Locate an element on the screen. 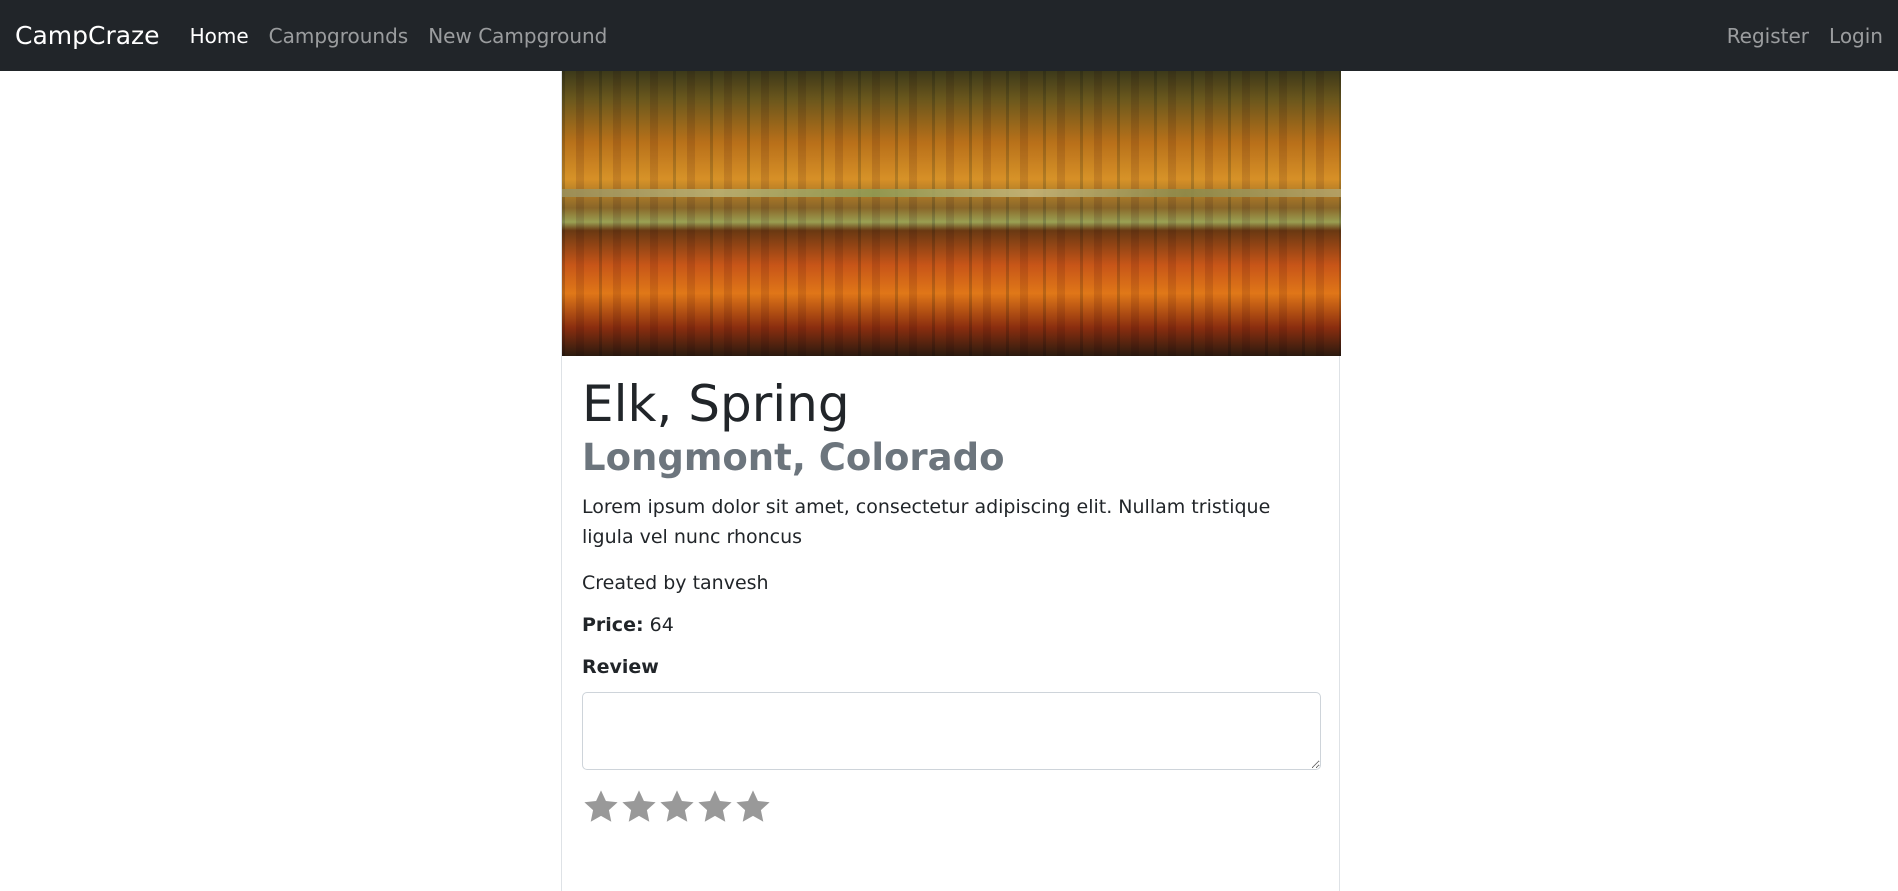 This screenshot has width=1898, height=891. price-value: 64 is located at coordinates (661, 624).